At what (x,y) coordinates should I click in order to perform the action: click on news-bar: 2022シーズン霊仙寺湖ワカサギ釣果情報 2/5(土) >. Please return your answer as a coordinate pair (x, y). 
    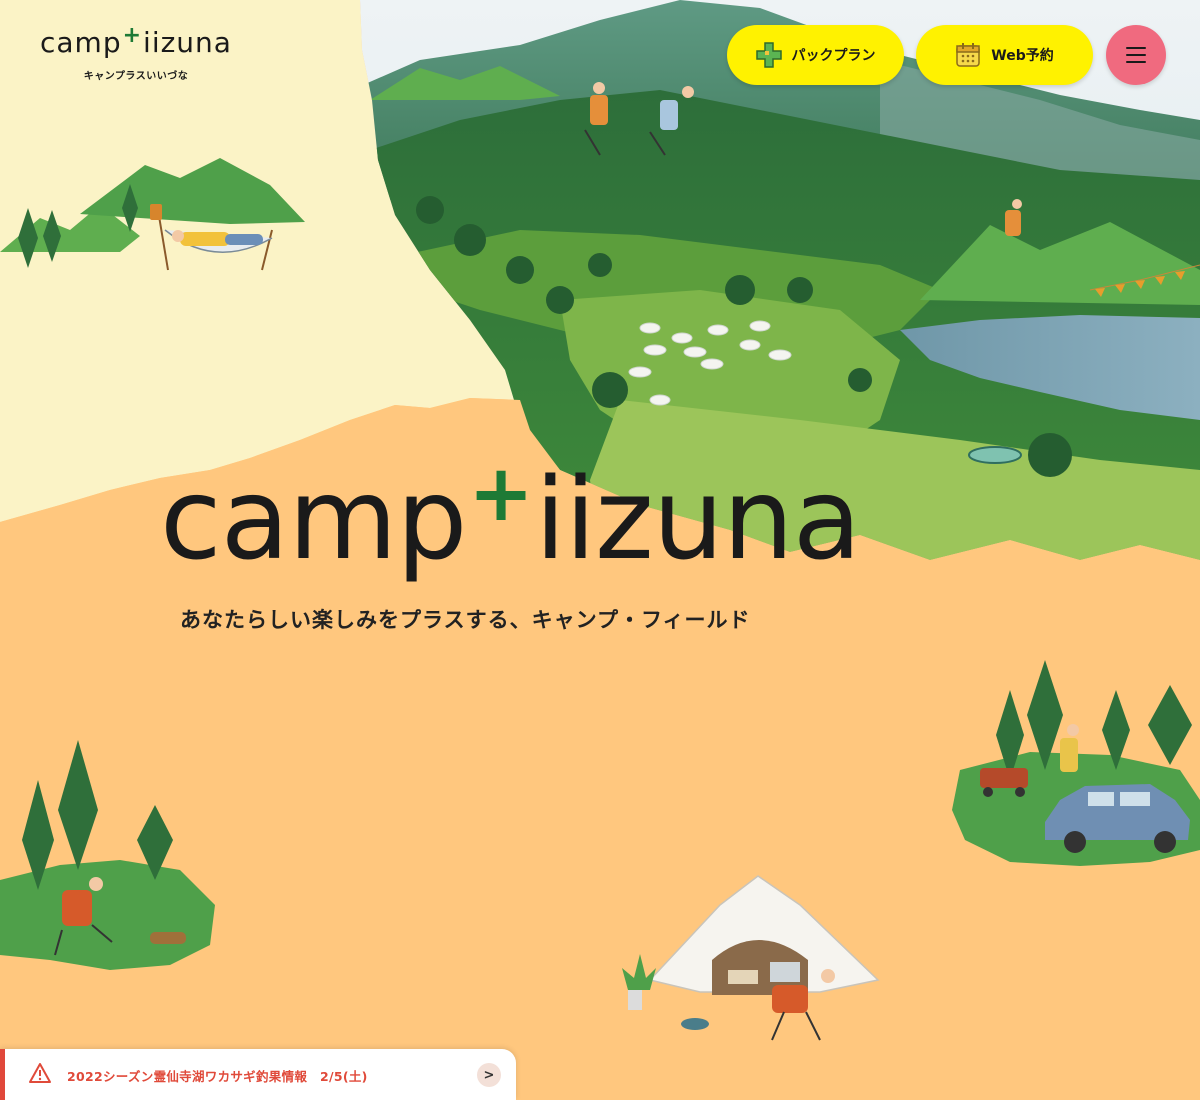
    Looking at the image, I should click on (258, 1074).